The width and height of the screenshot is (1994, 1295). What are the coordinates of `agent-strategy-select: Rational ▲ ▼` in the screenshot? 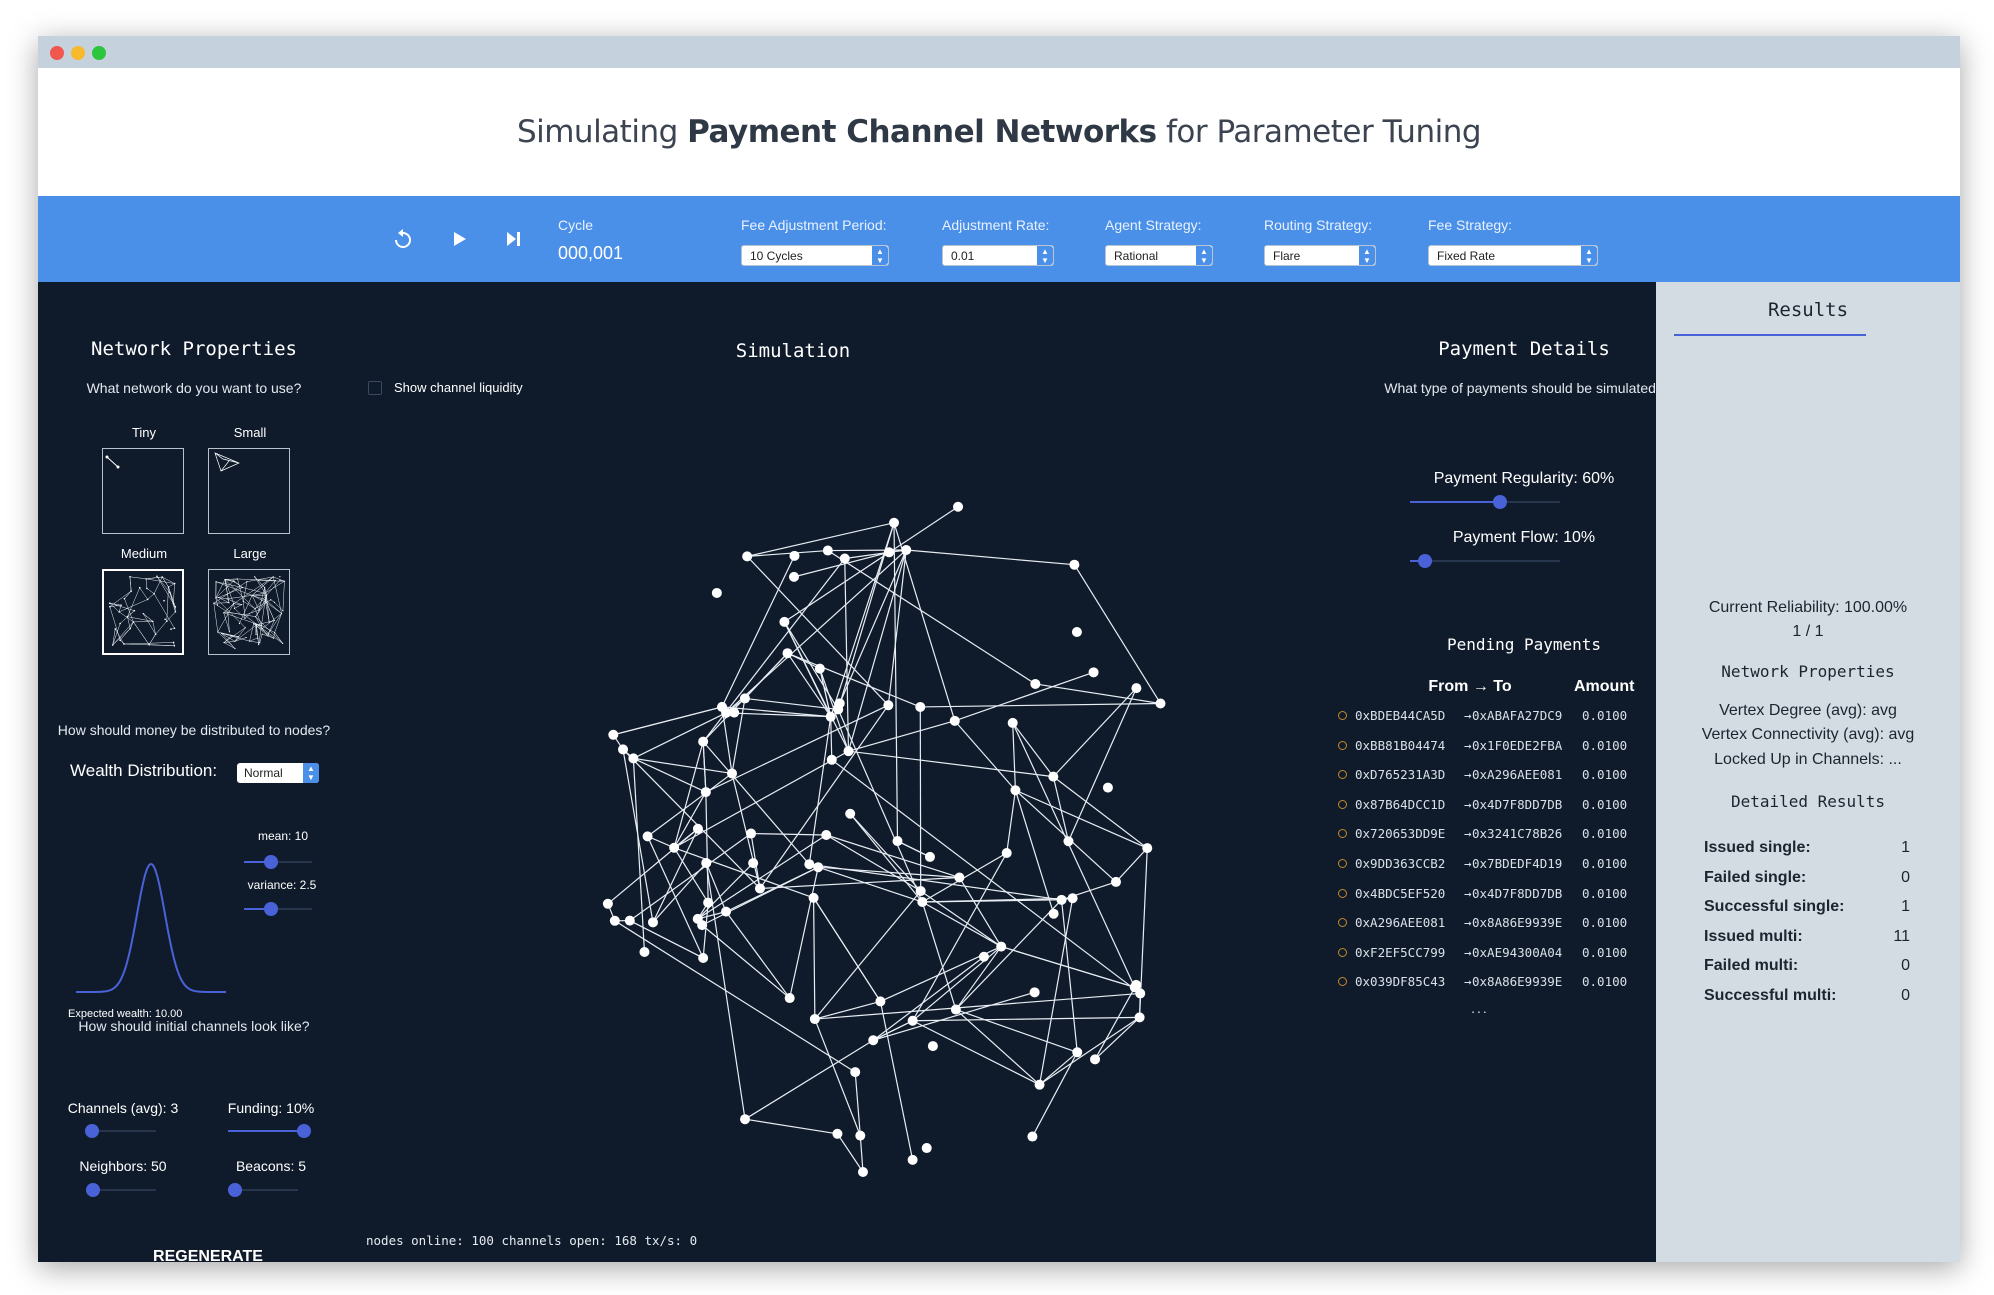 It's located at (1159, 255).